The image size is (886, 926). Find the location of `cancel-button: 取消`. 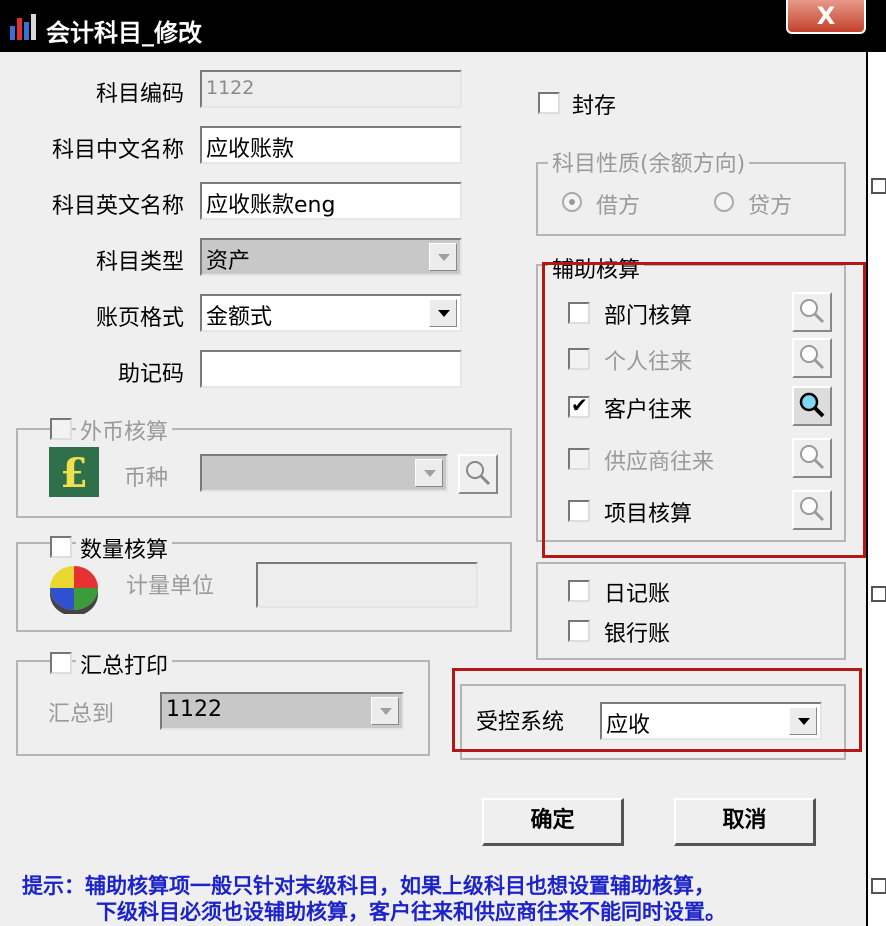

cancel-button: 取消 is located at coordinates (745, 822).